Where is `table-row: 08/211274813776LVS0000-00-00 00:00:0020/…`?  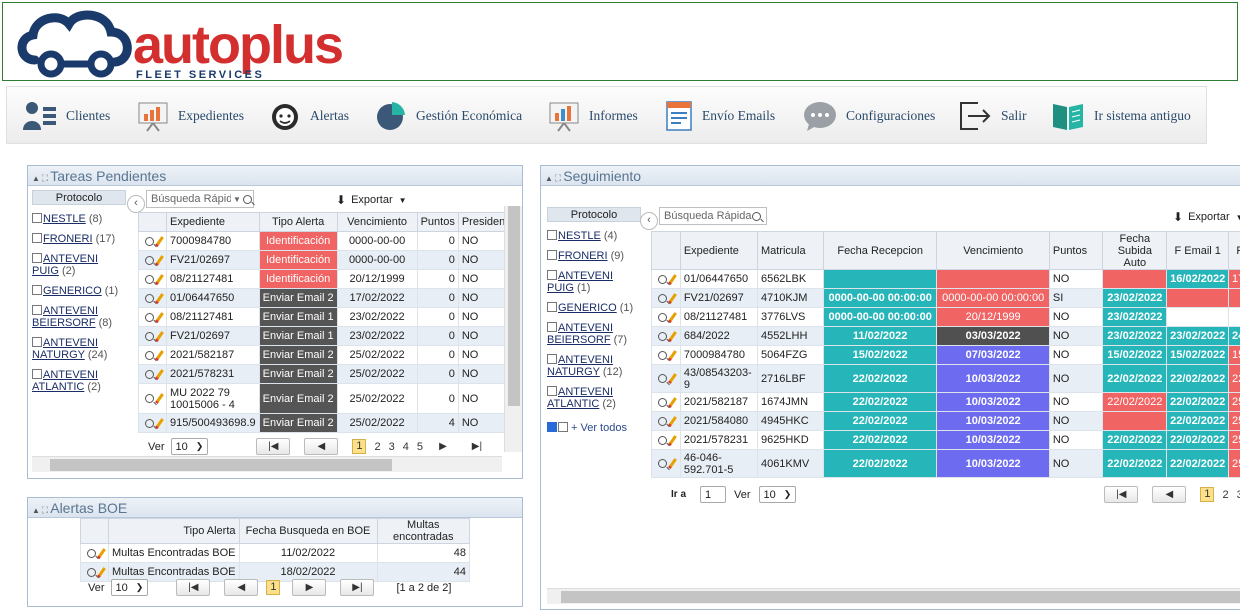 table-row: 08/211274813776LVS0000-00-00 00:00:0020/… is located at coordinates (946, 317).